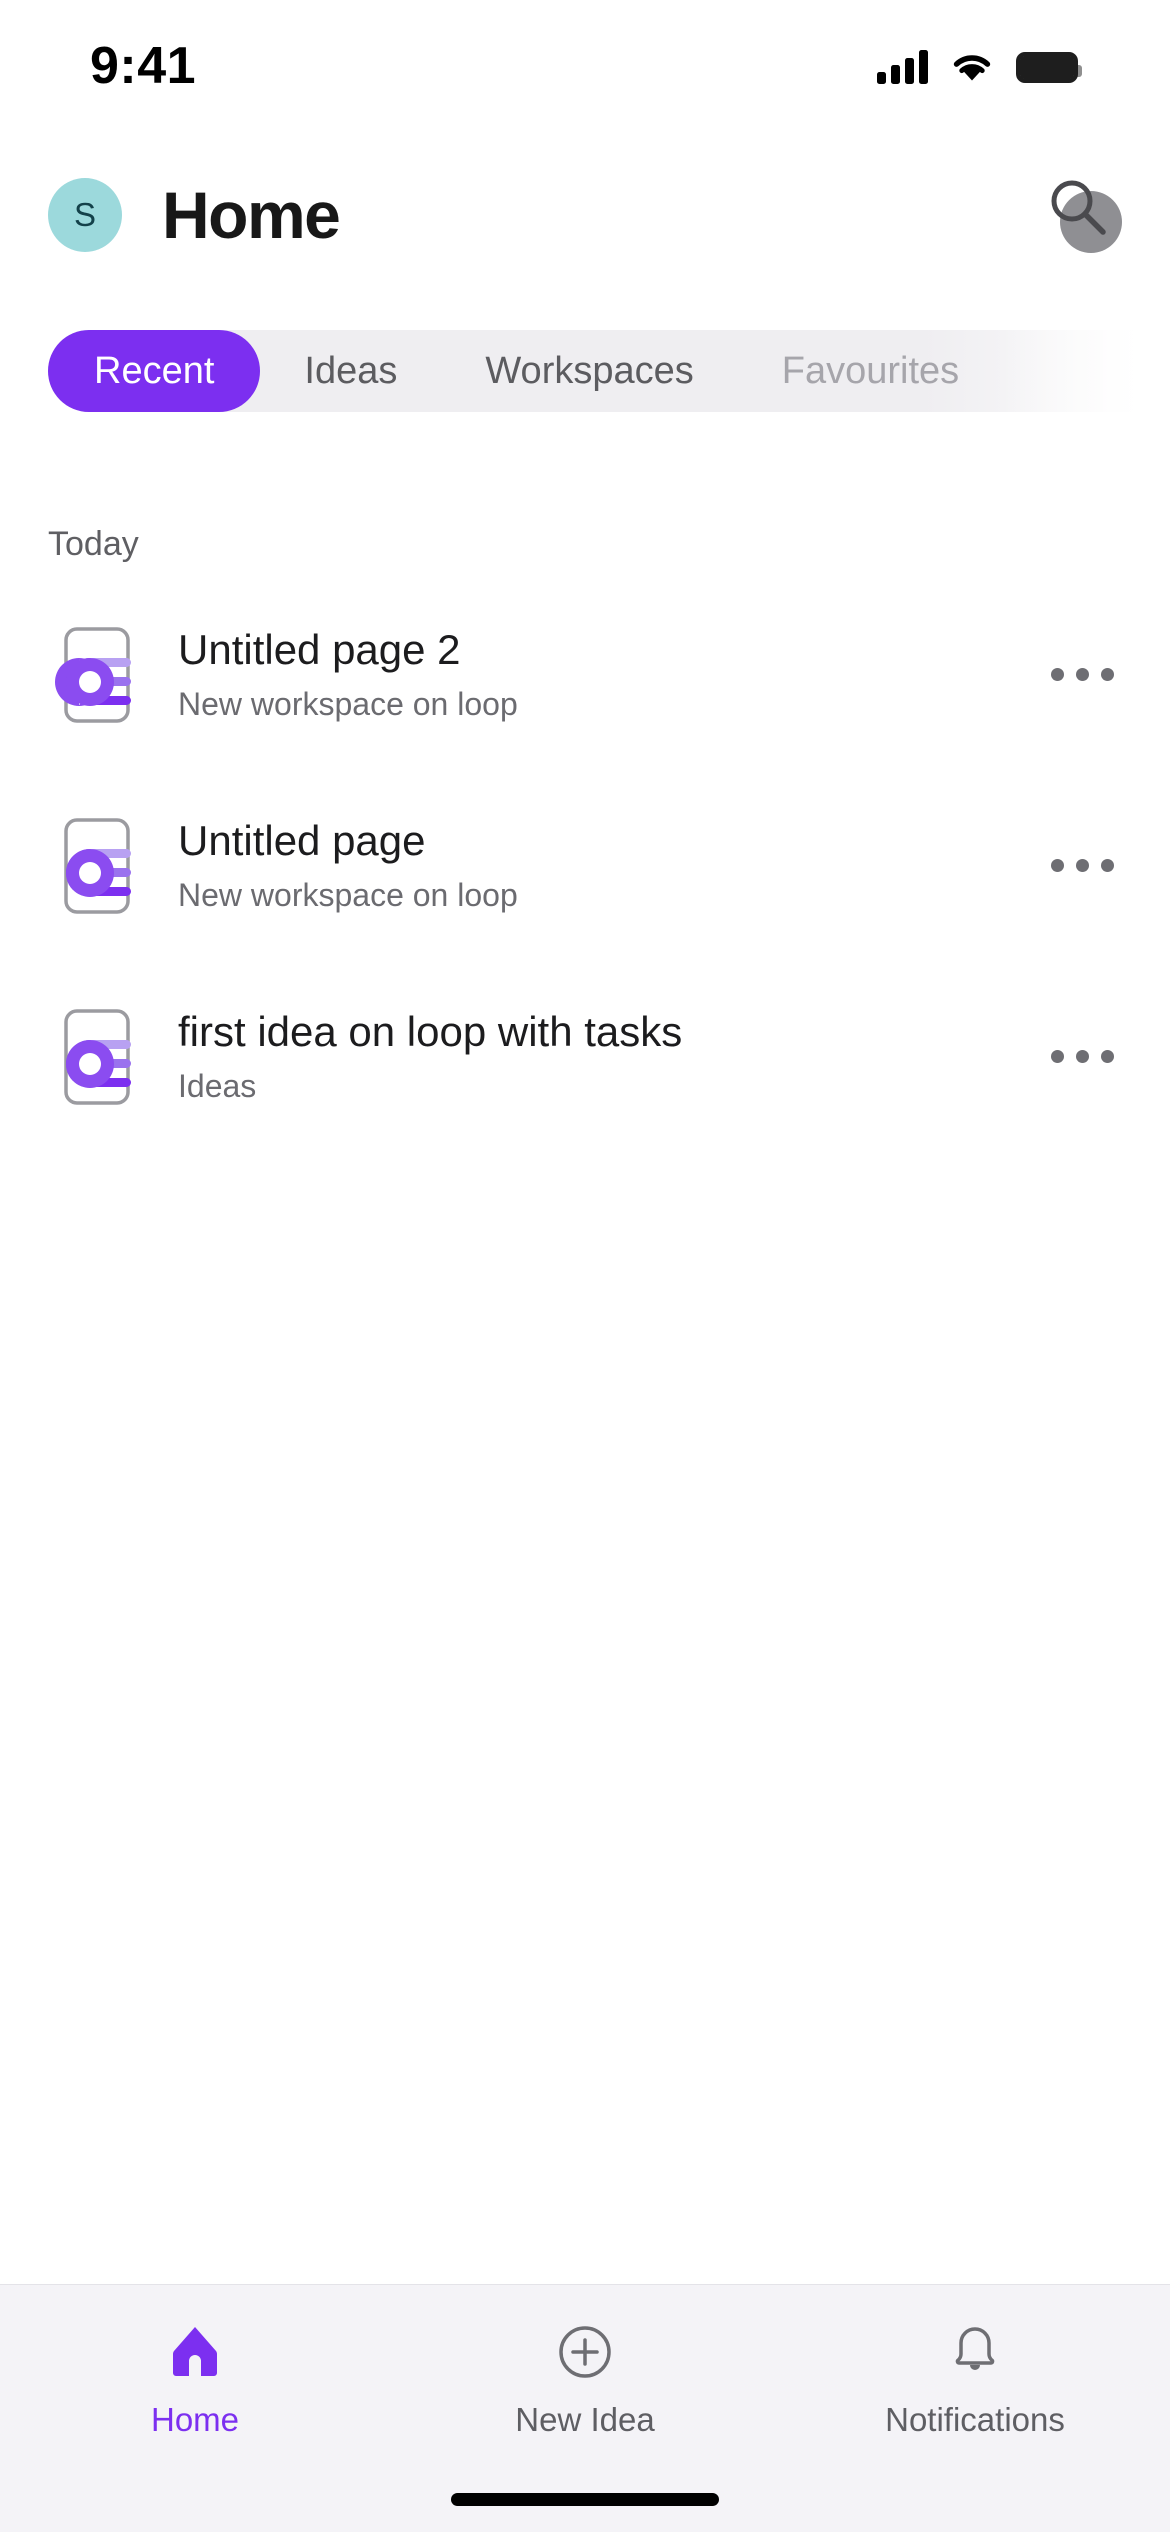 The image size is (1170, 2532). I want to click on tab-strip-tabs: Recent Ideas Workspaces Favourites, so click(525, 371).